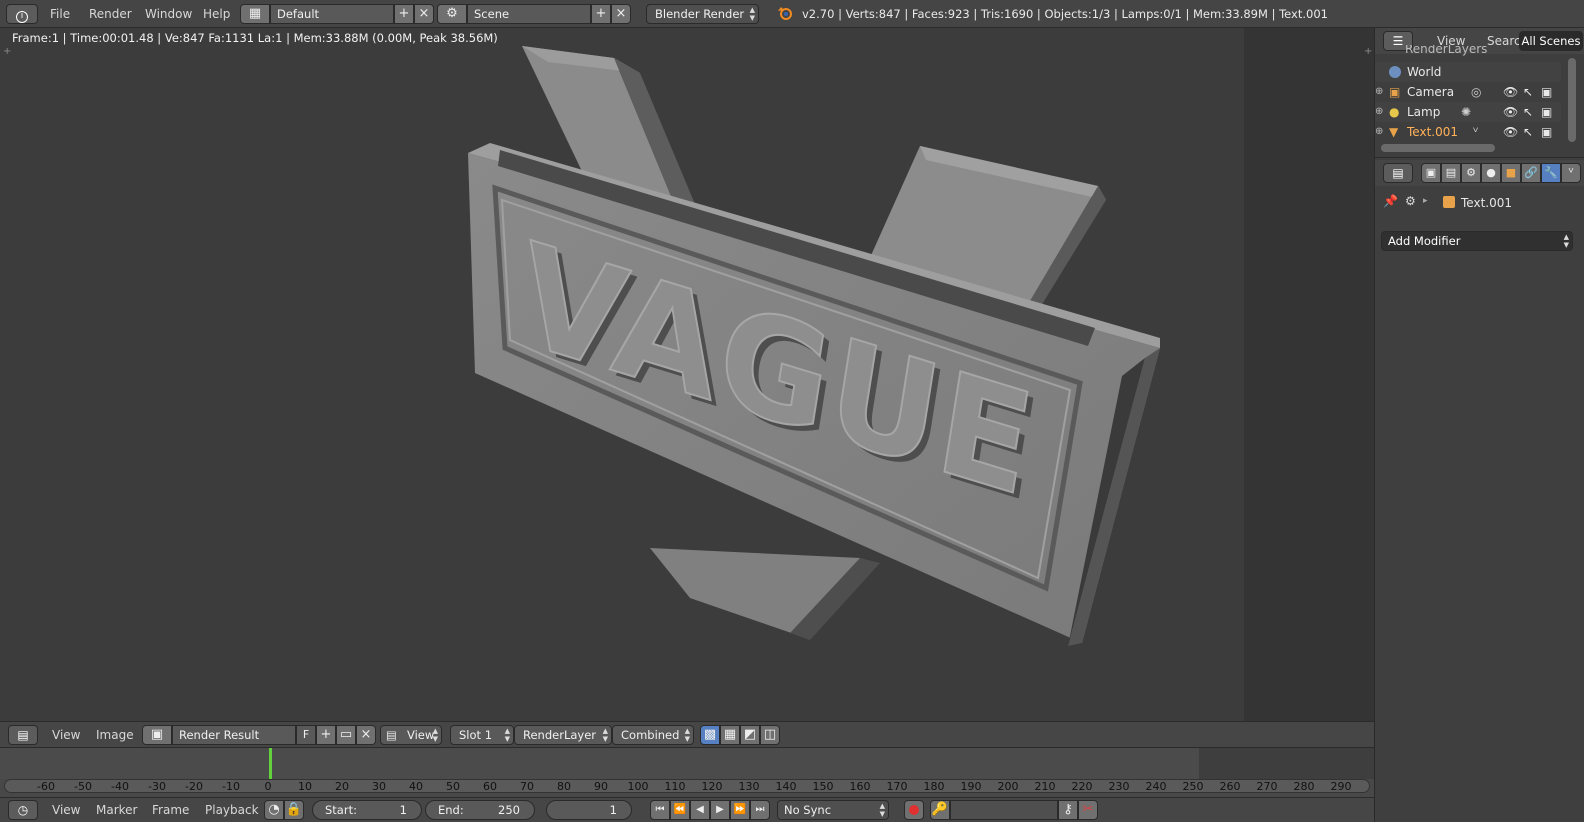  I want to click on scene-field: Scene, so click(529, 14).